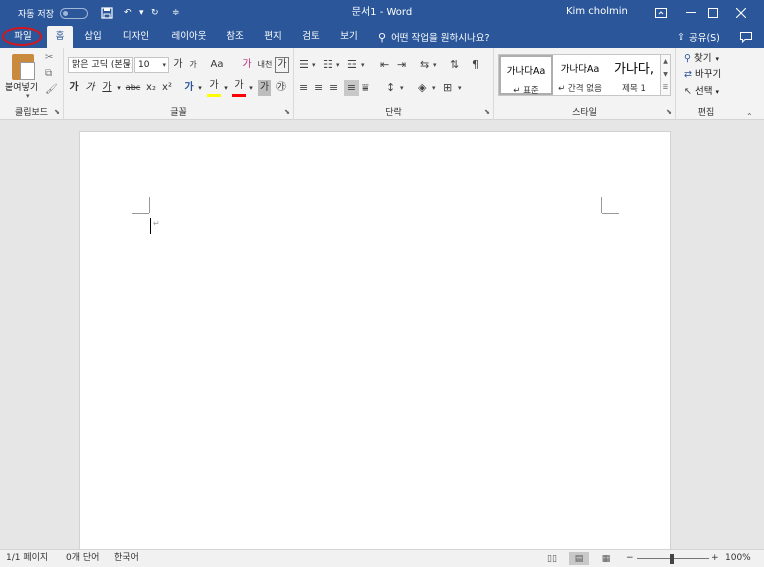  I want to click on tab-layout: 레이아웃, so click(189, 37).